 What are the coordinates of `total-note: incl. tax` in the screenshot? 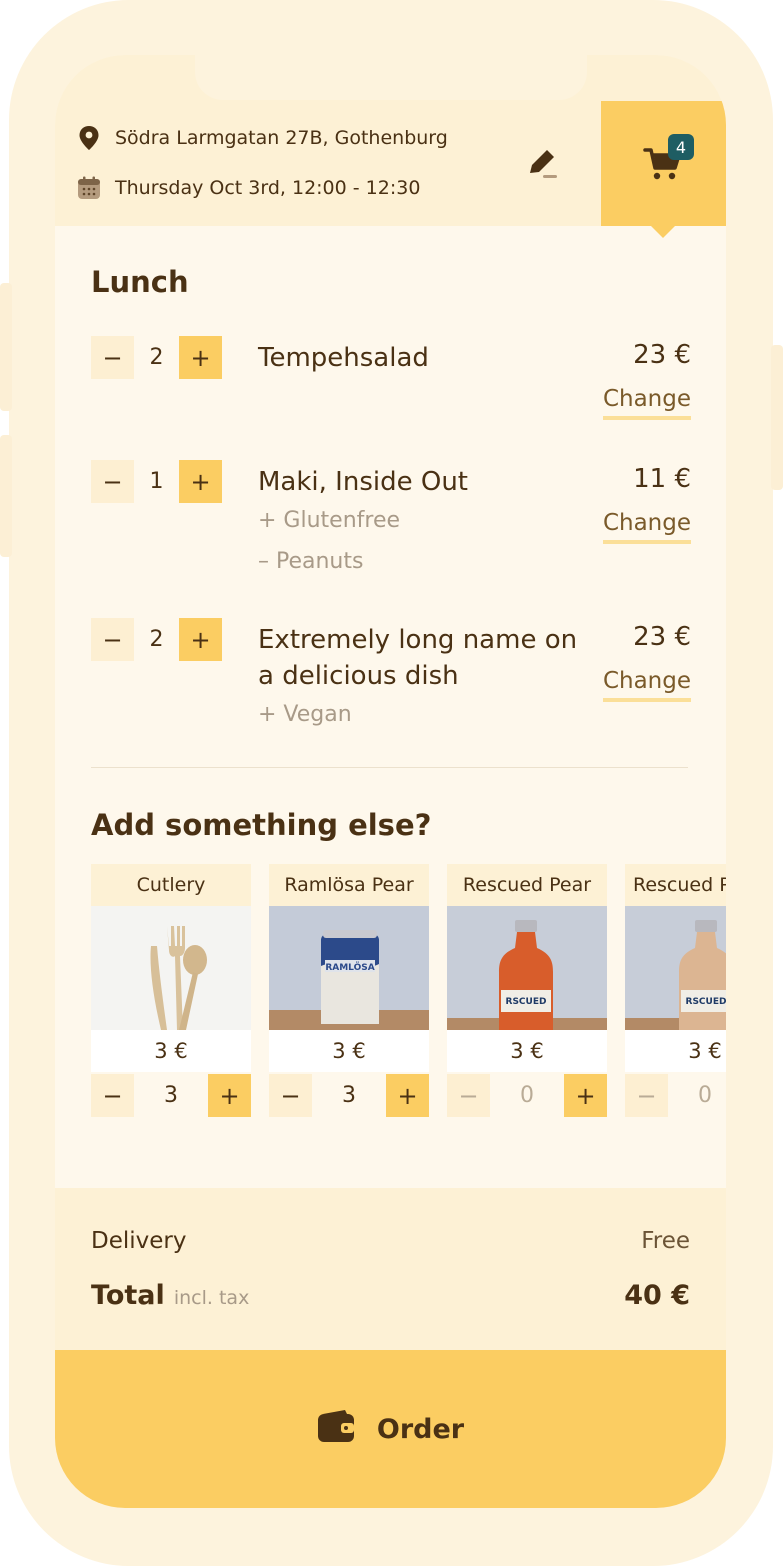 It's located at (211, 1298).